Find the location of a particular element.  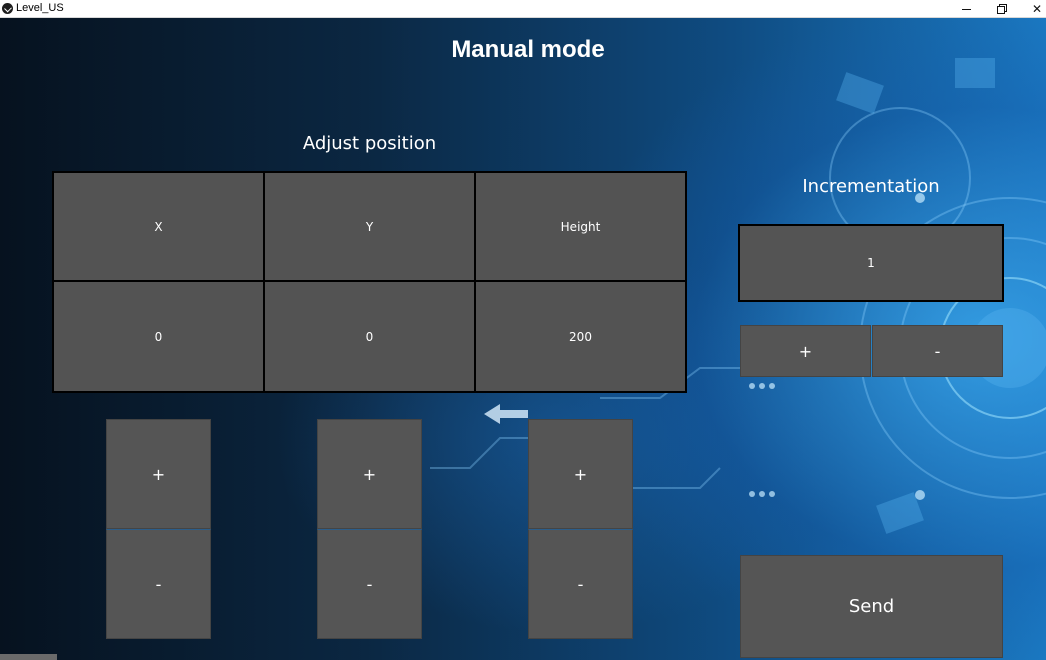

increment-minus-button: - is located at coordinates (937, 351).